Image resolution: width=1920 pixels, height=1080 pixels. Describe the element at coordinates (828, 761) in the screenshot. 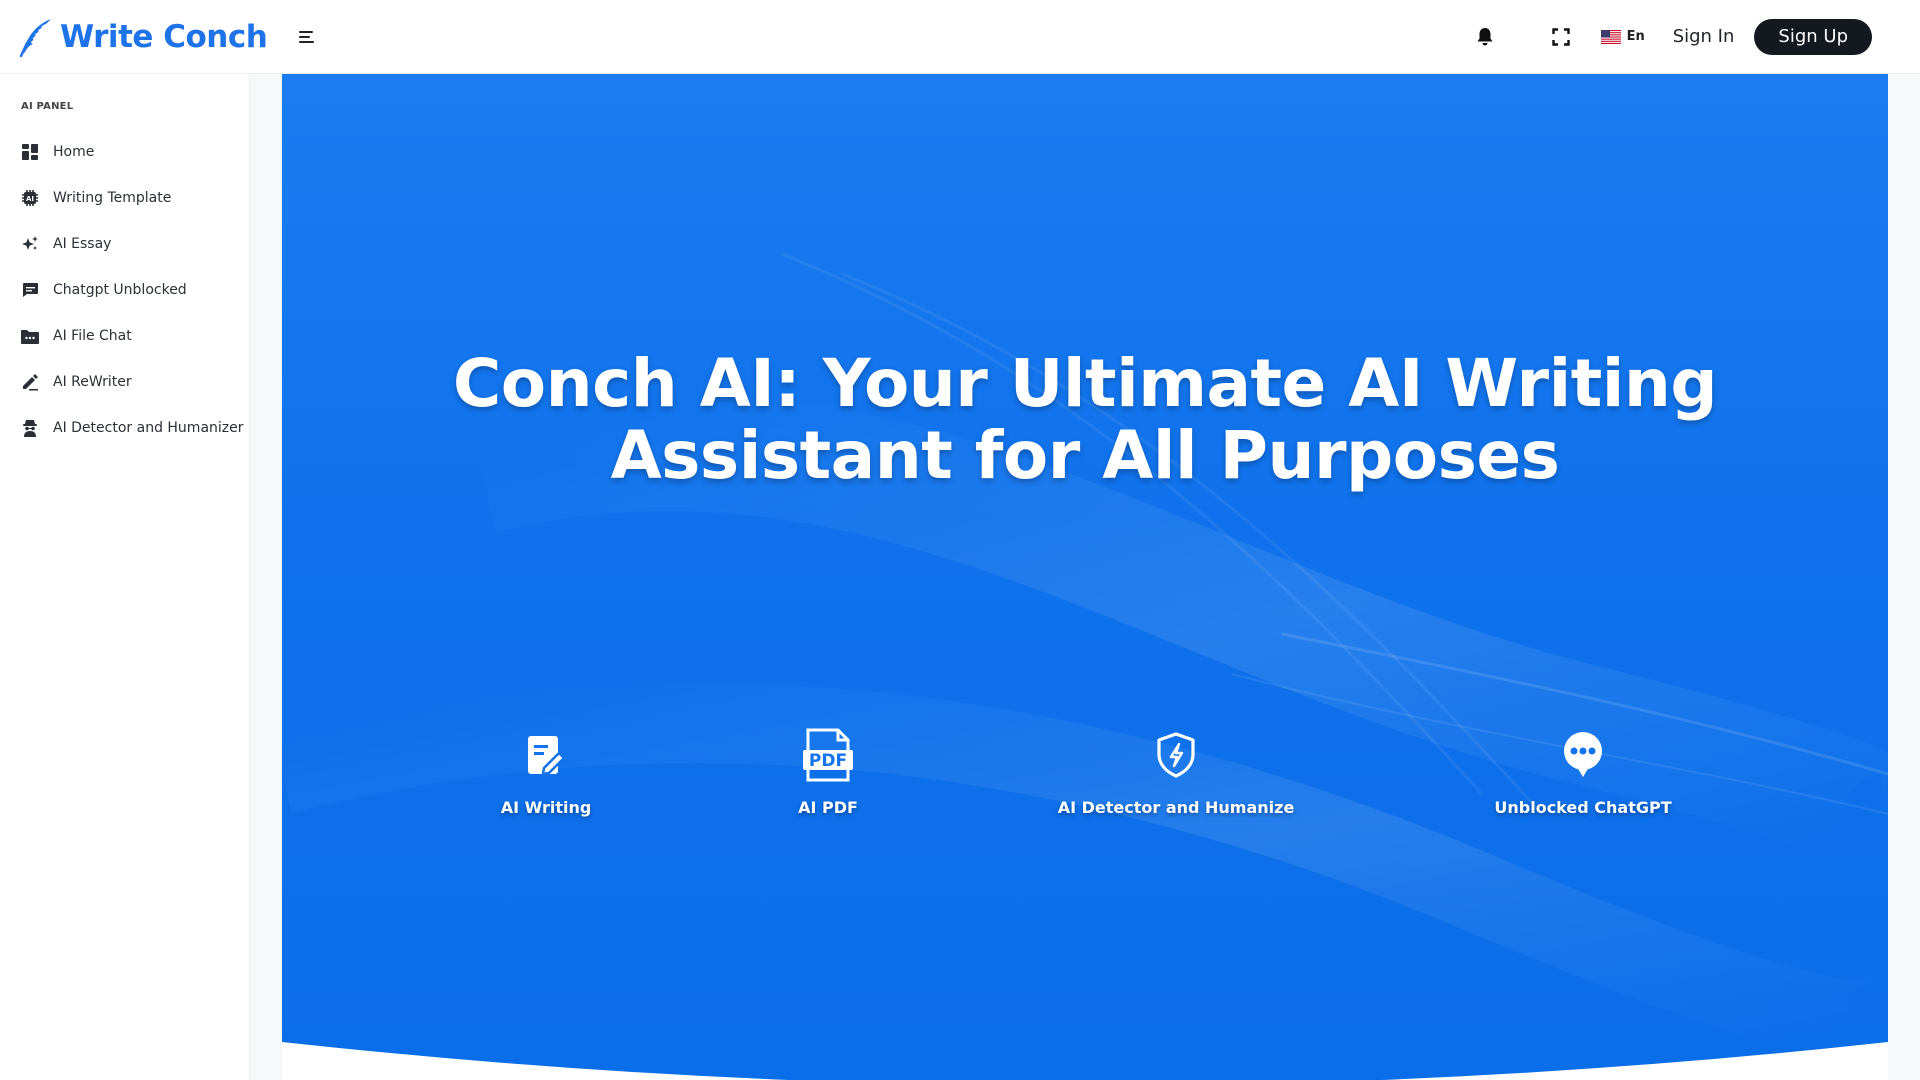

I see `pdf-icon-text: PDF` at that location.